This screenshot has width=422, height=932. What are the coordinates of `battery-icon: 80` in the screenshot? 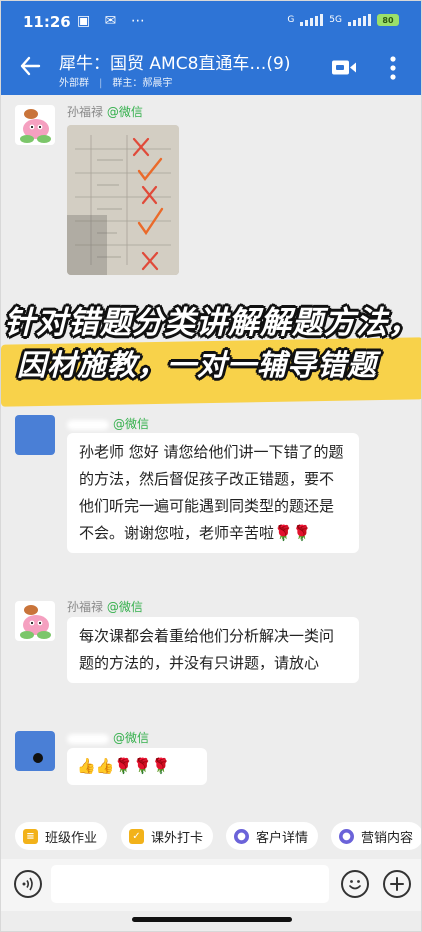 It's located at (388, 20).